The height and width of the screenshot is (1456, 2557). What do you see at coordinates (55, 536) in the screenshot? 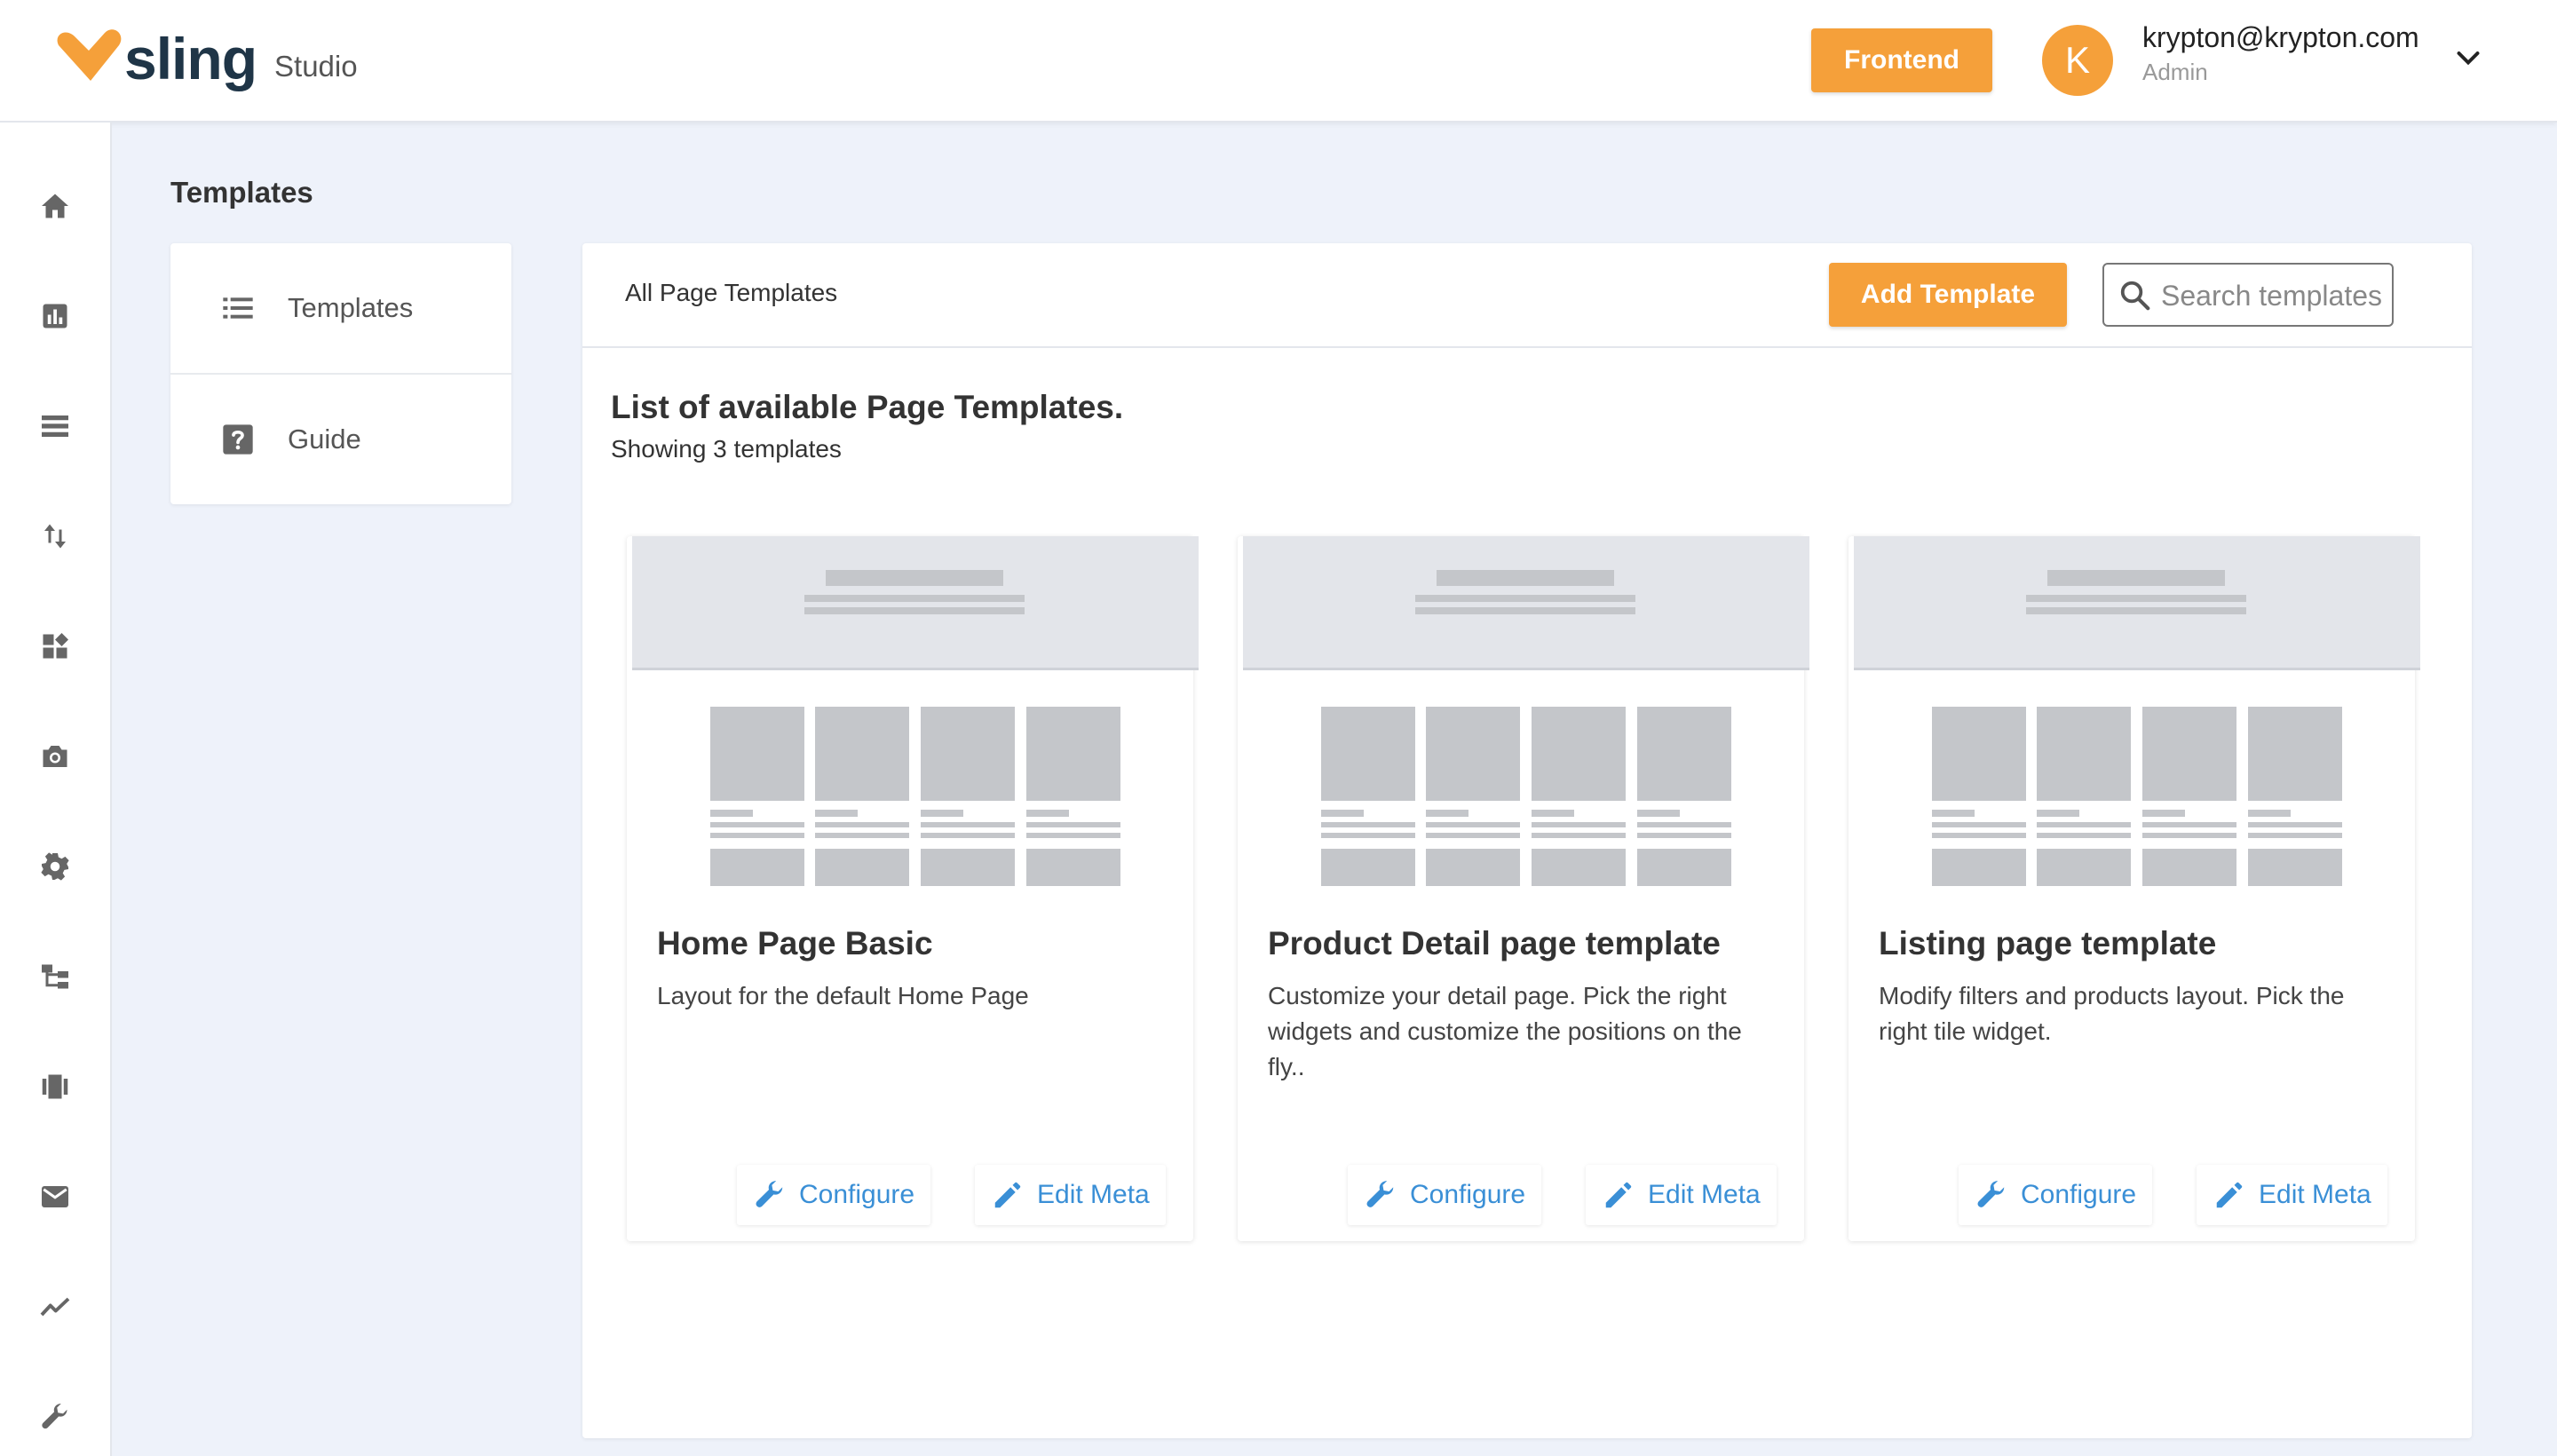
I see `sort-arrows-icon` at bounding box center [55, 536].